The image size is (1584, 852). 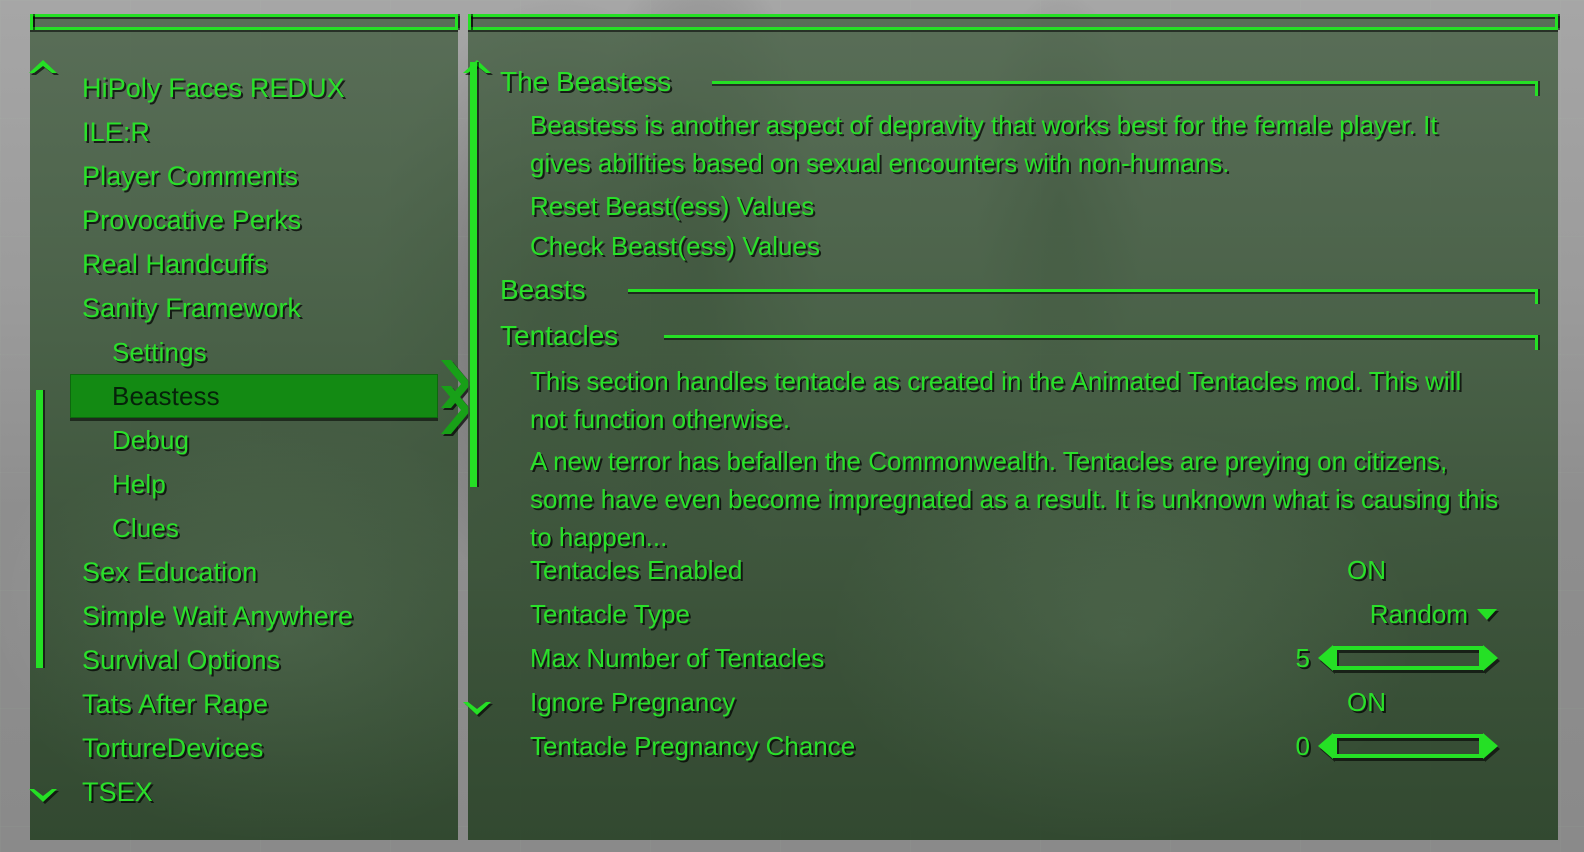 What do you see at coordinates (260, 572) in the screenshot?
I see `mod-list-item: Sex Education` at bounding box center [260, 572].